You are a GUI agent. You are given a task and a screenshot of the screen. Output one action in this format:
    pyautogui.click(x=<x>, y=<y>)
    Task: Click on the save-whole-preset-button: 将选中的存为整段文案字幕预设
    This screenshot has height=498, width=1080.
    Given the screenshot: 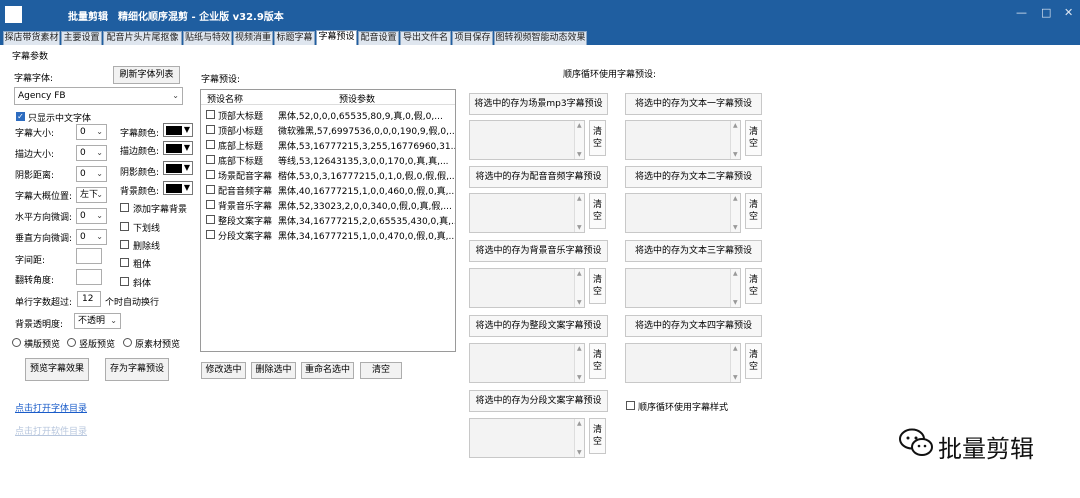 What is the action you would take?
    pyautogui.click(x=538, y=326)
    